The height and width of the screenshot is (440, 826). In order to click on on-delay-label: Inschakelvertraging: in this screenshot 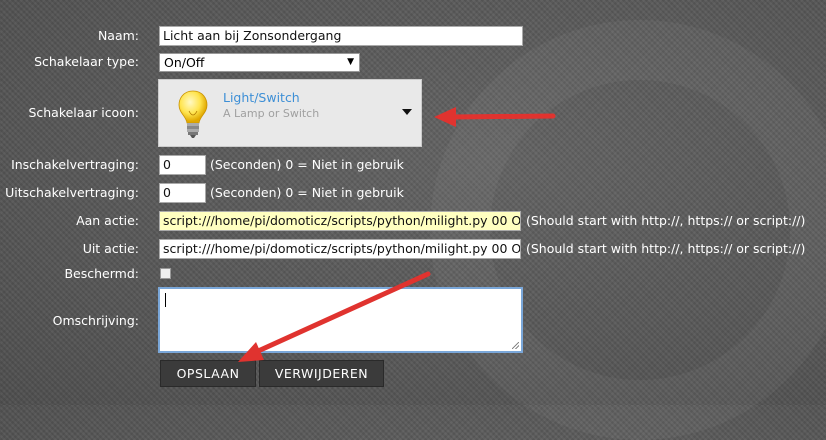, I will do `click(75, 164)`.